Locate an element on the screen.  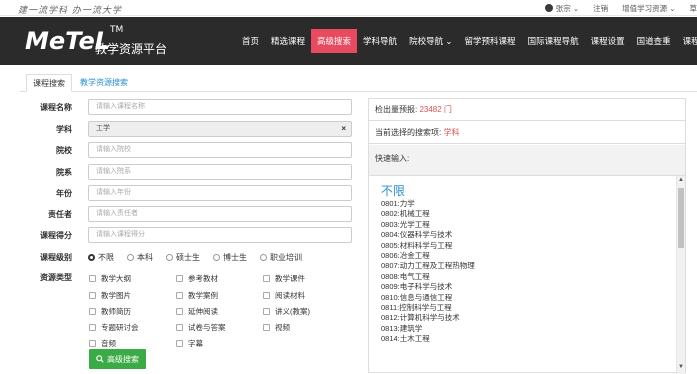
subject-input: 工学 × is located at coordinates (220, 129).